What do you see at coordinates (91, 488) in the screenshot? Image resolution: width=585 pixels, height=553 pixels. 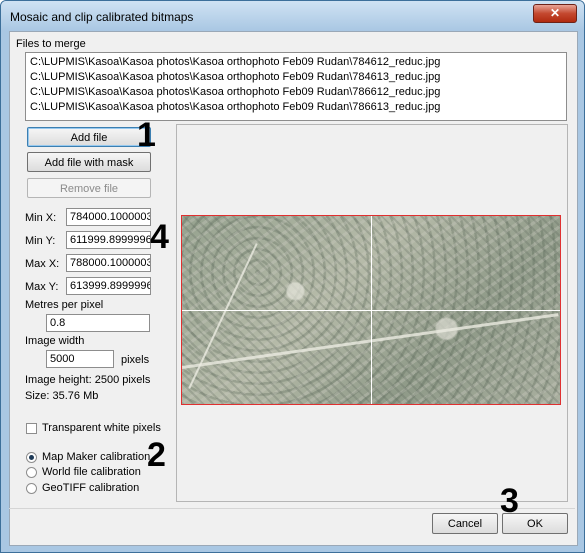 I see `geotiff-label: GeoTIFF calibration` at bounding box center [91, 488].